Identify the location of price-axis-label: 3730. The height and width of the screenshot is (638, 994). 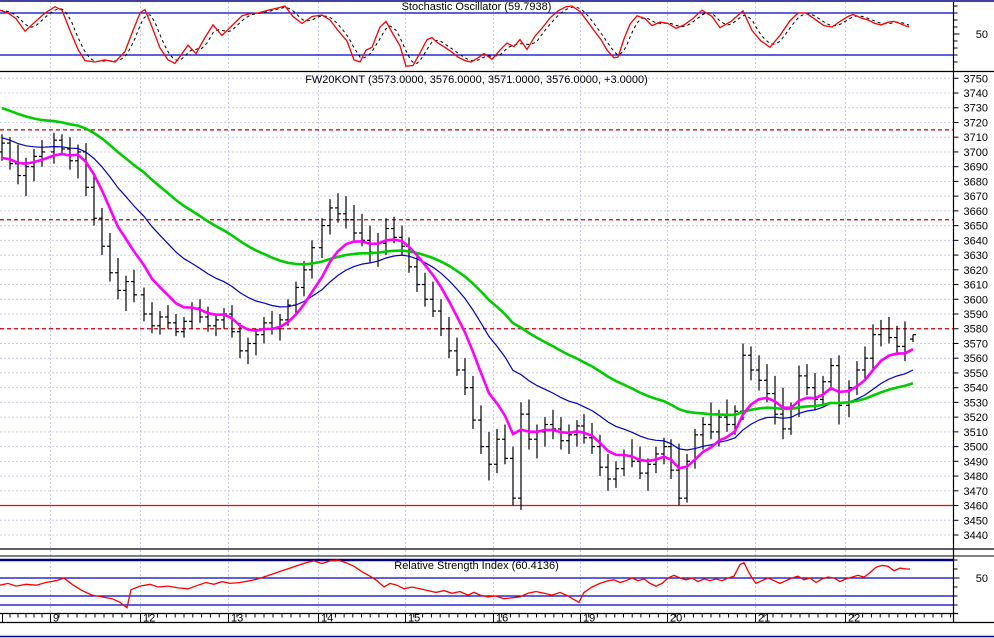
(976, 109).